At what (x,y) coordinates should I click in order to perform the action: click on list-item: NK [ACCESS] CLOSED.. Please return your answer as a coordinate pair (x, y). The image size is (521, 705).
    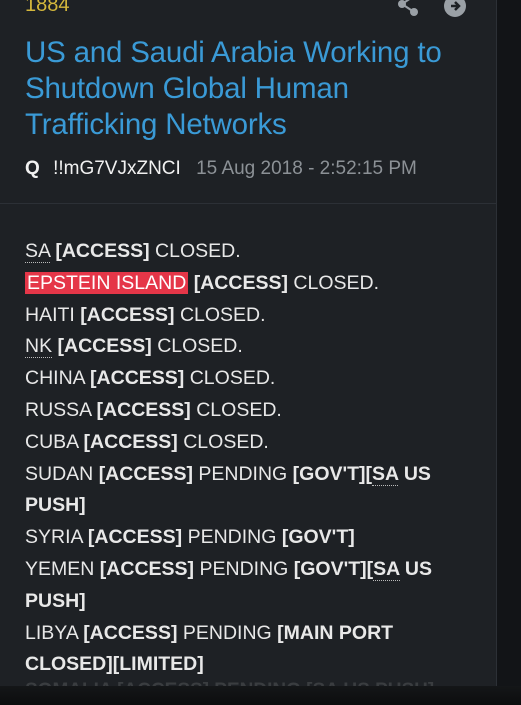
    Looking at the image, I should click on (250, 347).